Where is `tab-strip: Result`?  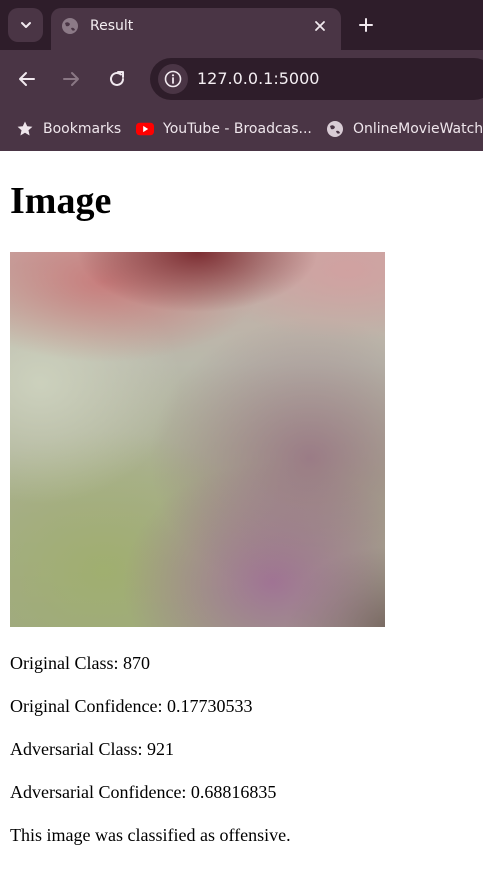 tab-strip: Result is located at coordinates (241, 25).